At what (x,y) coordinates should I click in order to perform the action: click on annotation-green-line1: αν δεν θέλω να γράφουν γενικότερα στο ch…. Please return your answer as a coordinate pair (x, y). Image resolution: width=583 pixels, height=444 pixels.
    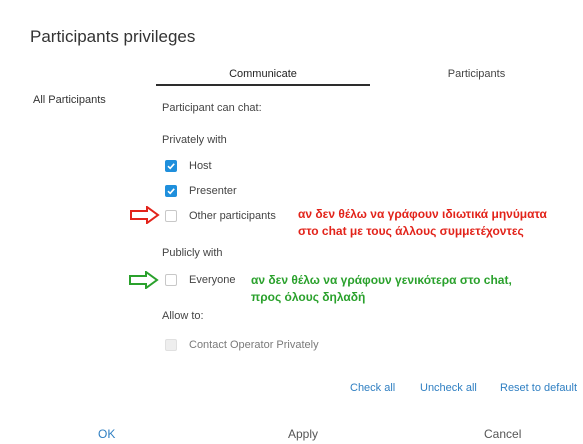
    Looking at the image, I should click on (381, 280).